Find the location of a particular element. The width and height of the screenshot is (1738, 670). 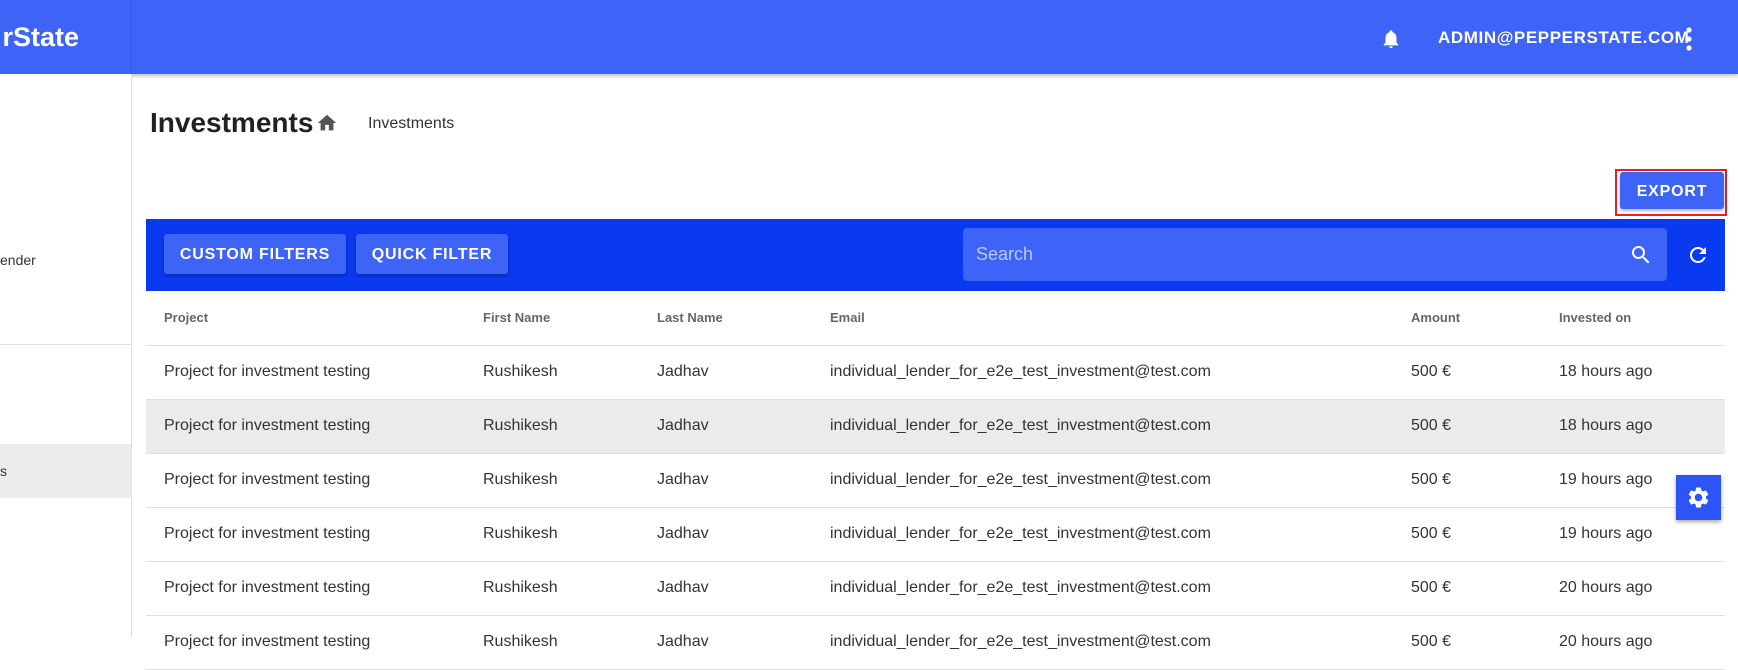

column-header-project: Project is located at coordinates (186, 317).